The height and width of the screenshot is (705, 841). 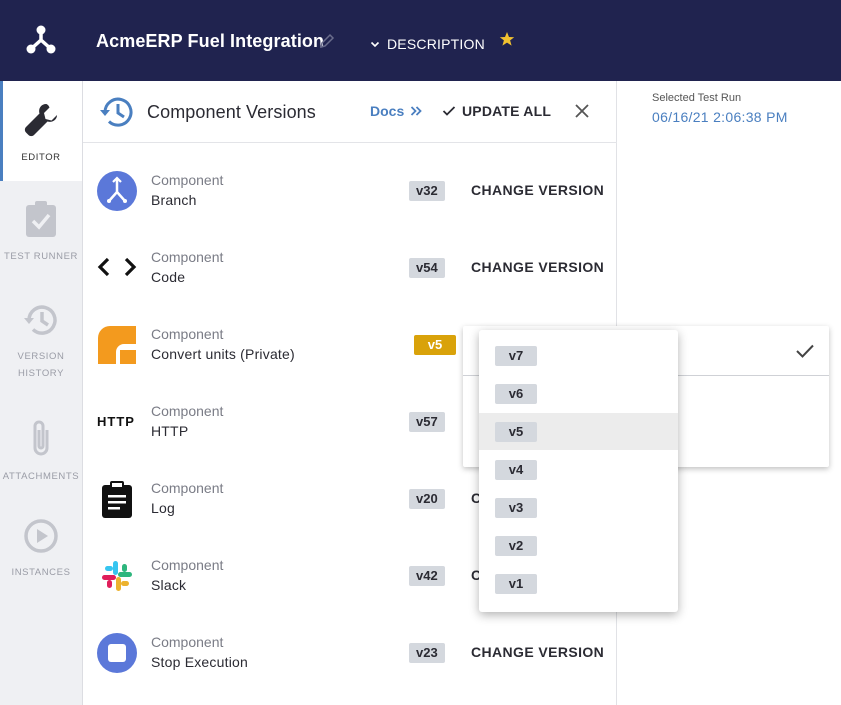 I want to click on version-option-label: v2, so click(x=516, y=546).